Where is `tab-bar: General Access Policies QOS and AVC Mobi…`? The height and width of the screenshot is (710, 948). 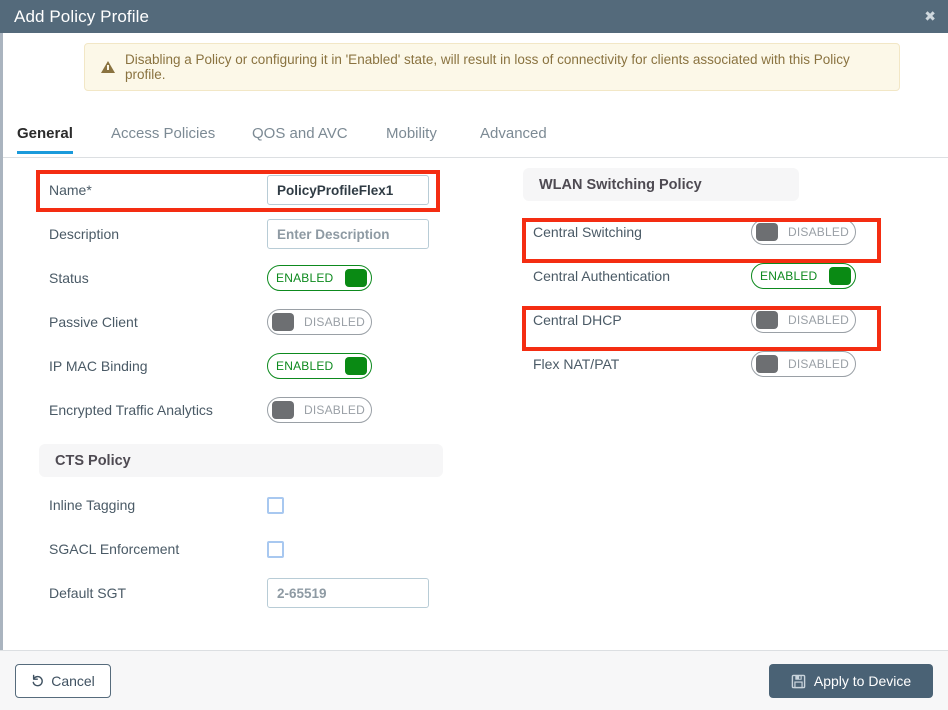
tab-bar: General Access Policies QOS and AVC Mobi… is located at coordinates (475, 141).